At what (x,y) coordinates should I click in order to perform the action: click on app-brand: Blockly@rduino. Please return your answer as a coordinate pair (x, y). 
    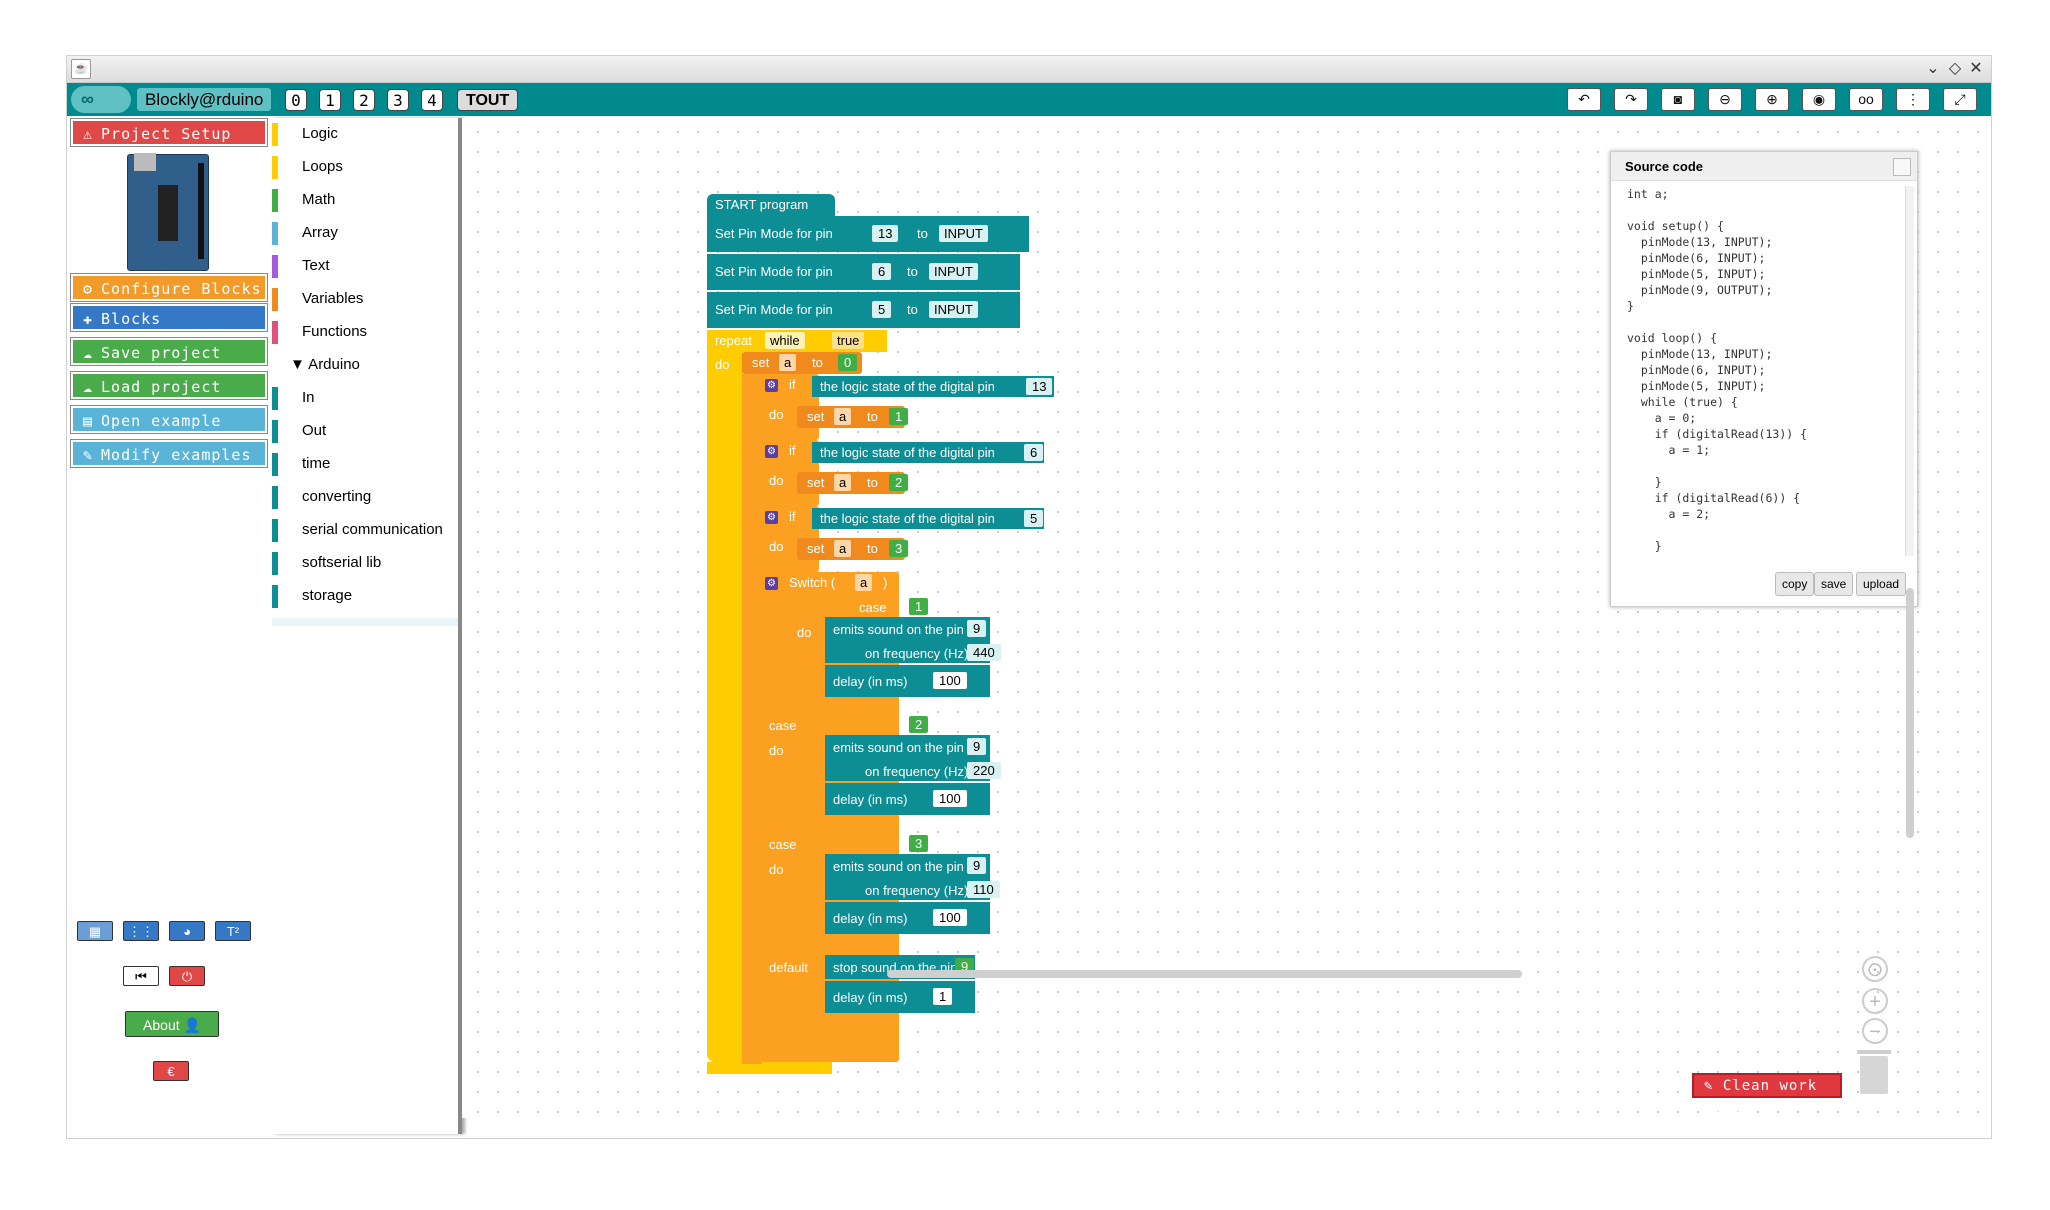
    Looking at the image, I should click on (204, 99).